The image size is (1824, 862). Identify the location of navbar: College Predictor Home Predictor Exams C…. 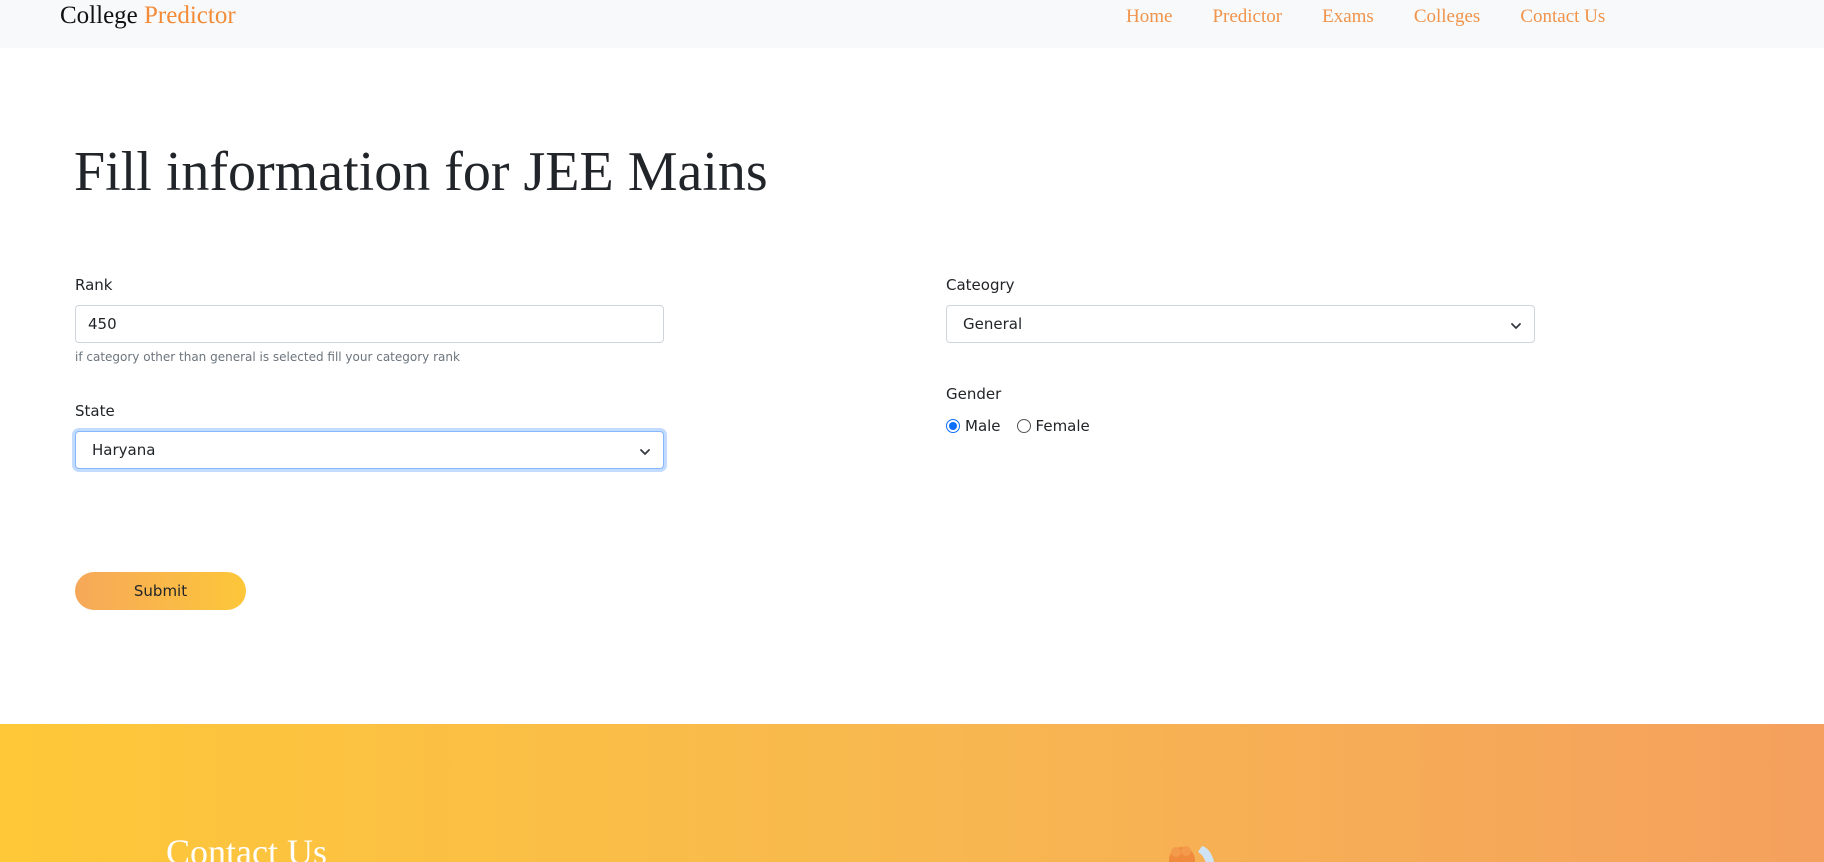
(912, 24).